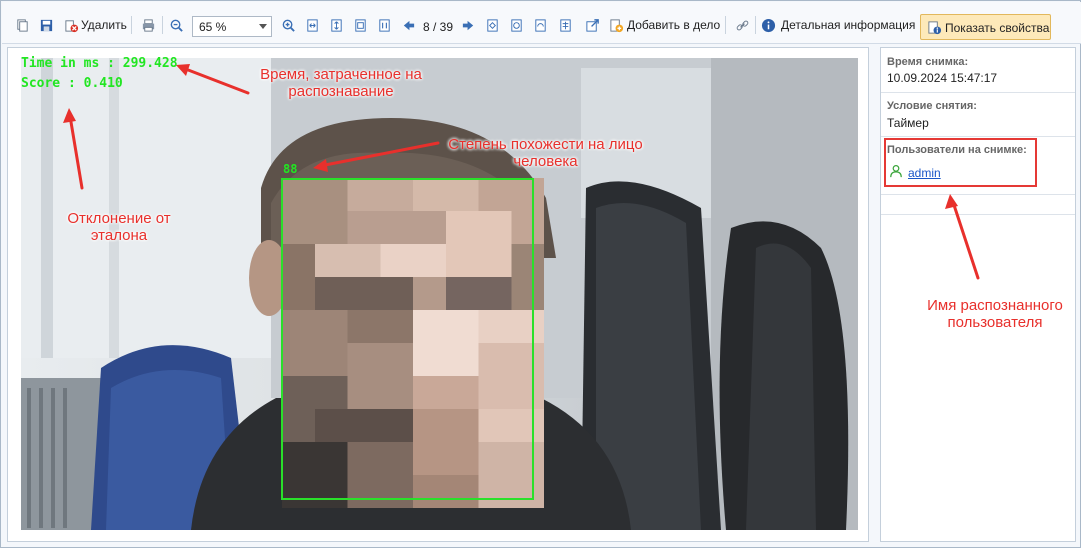 Image resolution: width=1081 pixels, height=548 pixels. I want to click on next-icon, so click(468, 25).